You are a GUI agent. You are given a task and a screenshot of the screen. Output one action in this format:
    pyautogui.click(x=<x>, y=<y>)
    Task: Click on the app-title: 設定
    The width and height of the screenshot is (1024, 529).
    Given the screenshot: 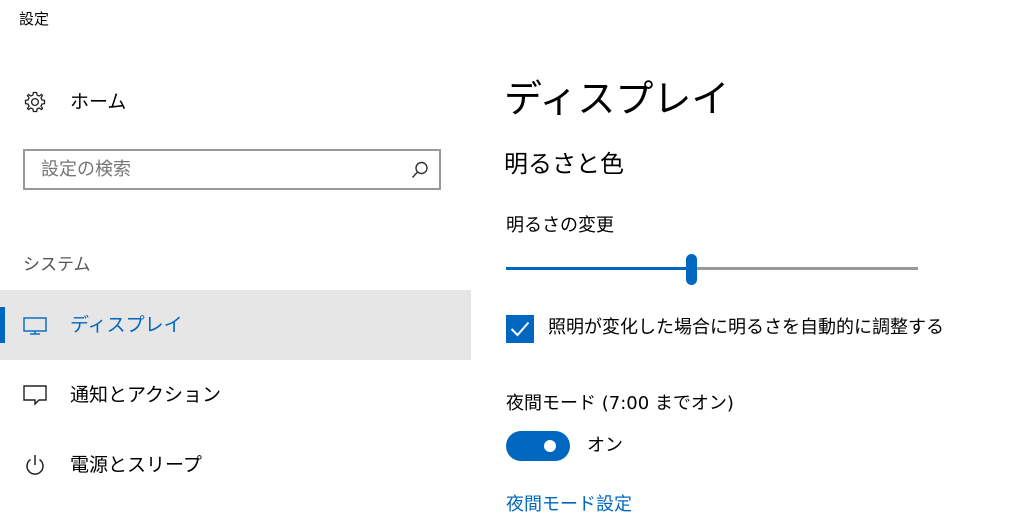 What is the action you would take?
    pyautogui.click(x=34, y=19)
    